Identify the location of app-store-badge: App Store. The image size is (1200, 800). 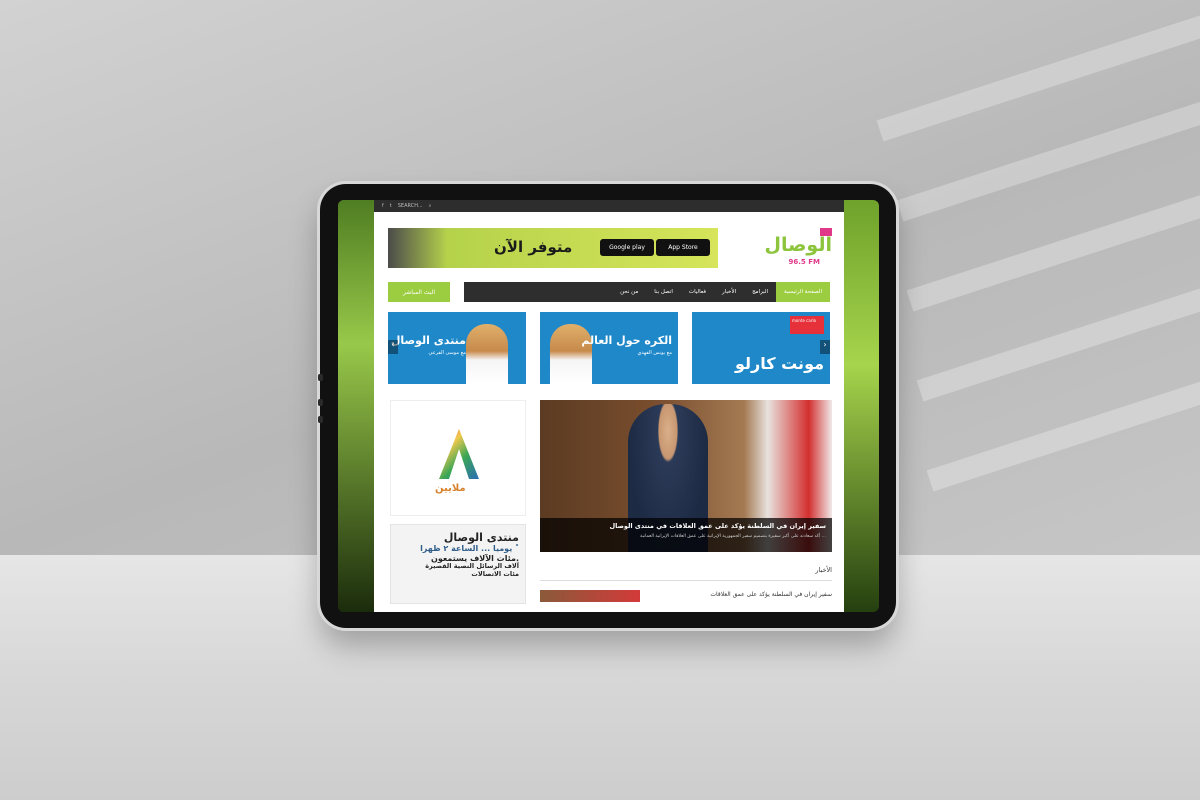
(683, 247).